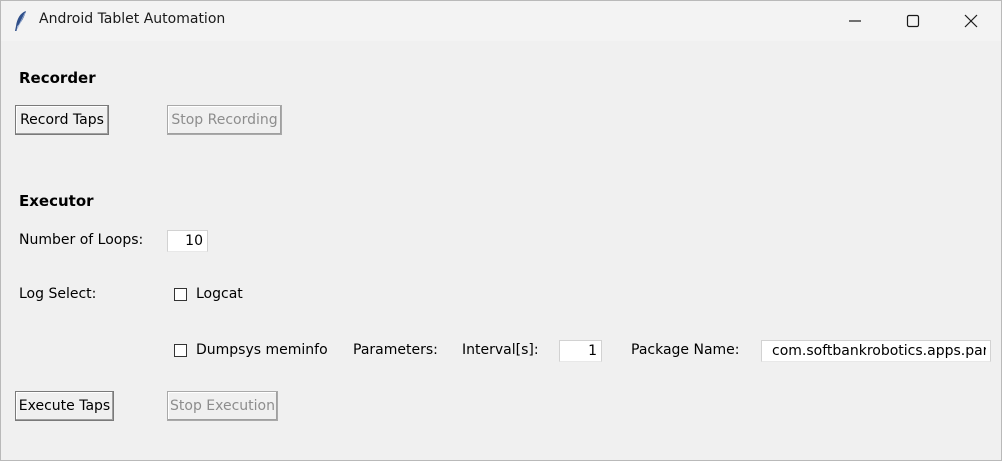 The image size is (1002, 461). I want to click on maximize-button, so click(914, 21).